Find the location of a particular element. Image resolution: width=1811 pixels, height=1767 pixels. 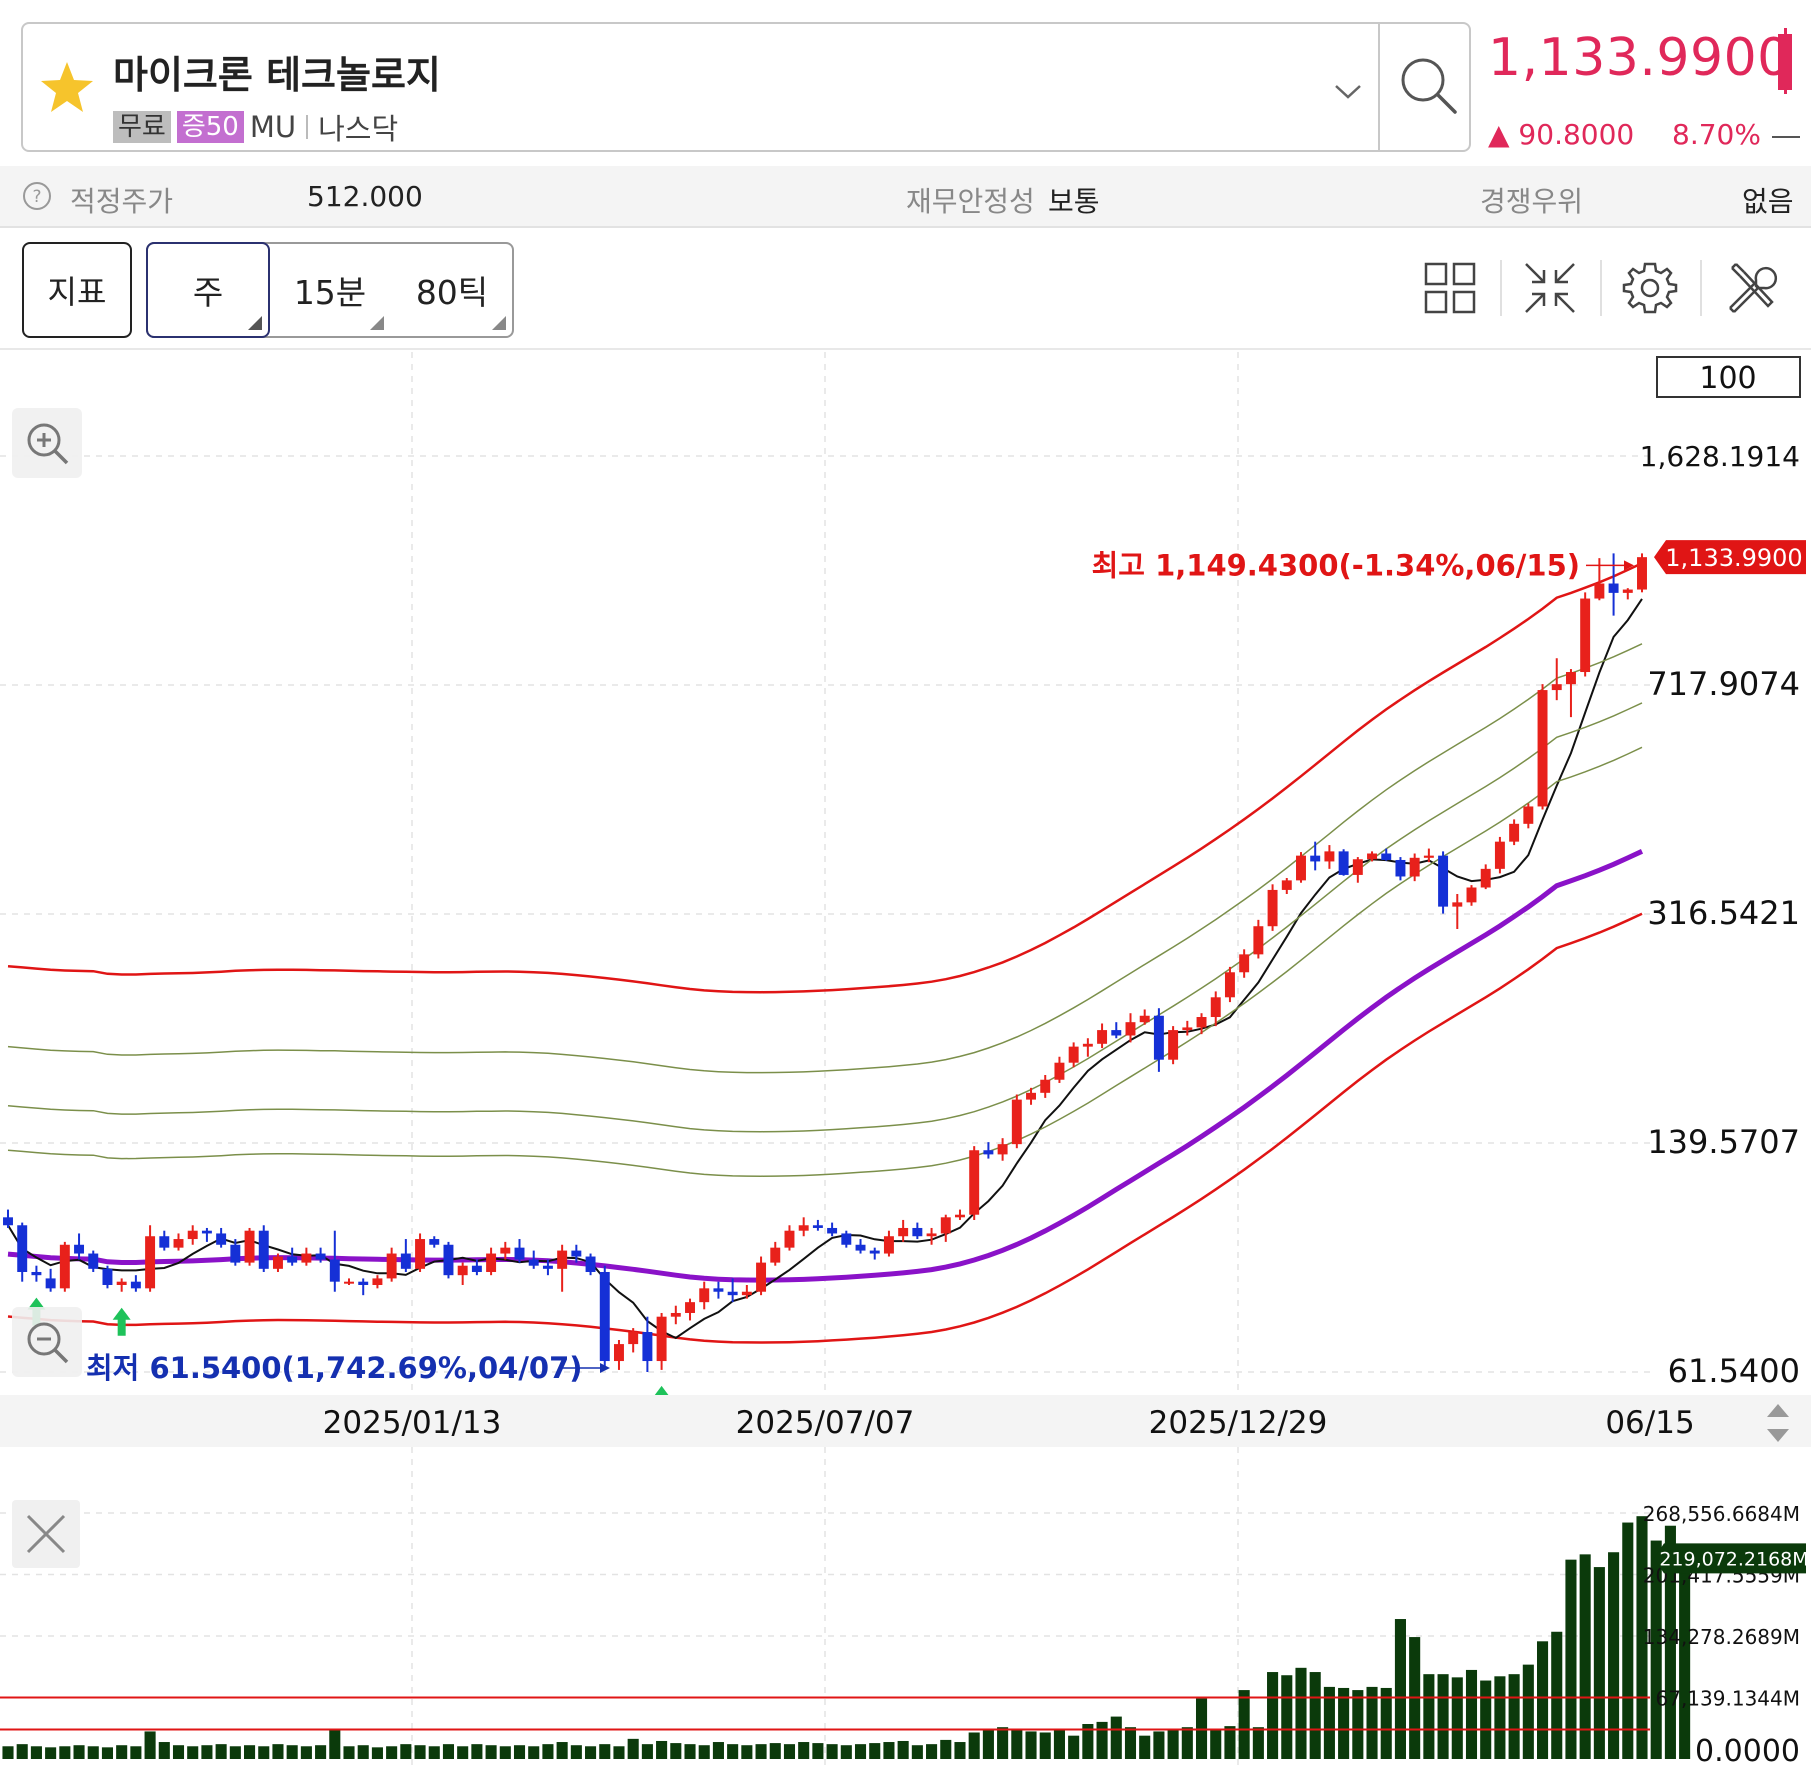

help-icon: ? is located at coordinates (37, 196).